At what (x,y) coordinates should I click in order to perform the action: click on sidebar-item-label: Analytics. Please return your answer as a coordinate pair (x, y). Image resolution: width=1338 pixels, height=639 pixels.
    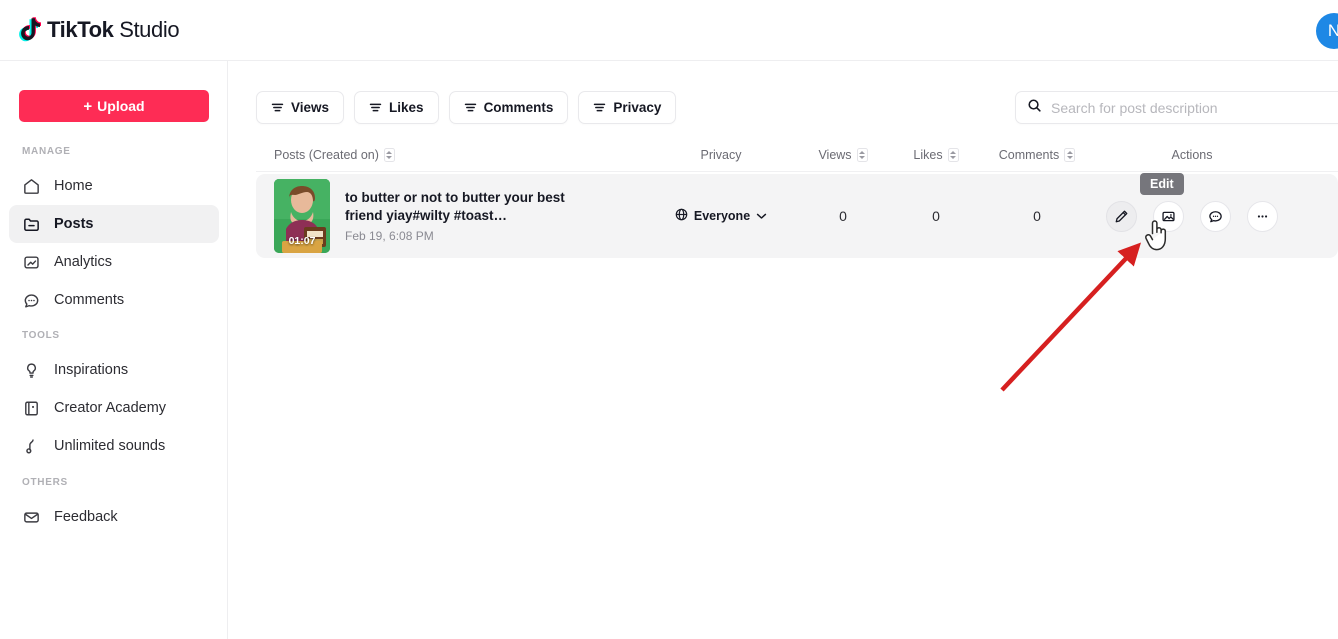
    Looking at the image, I should click on (83, 262).